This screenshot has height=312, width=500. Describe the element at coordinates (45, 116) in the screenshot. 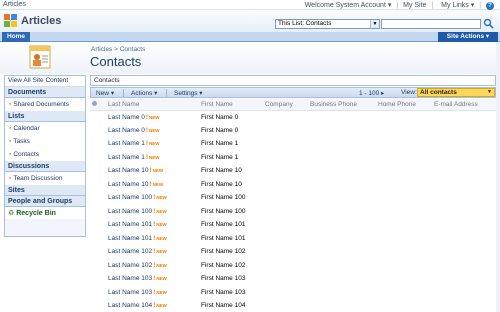

I see `nav-head-lists: Lists` at that location.